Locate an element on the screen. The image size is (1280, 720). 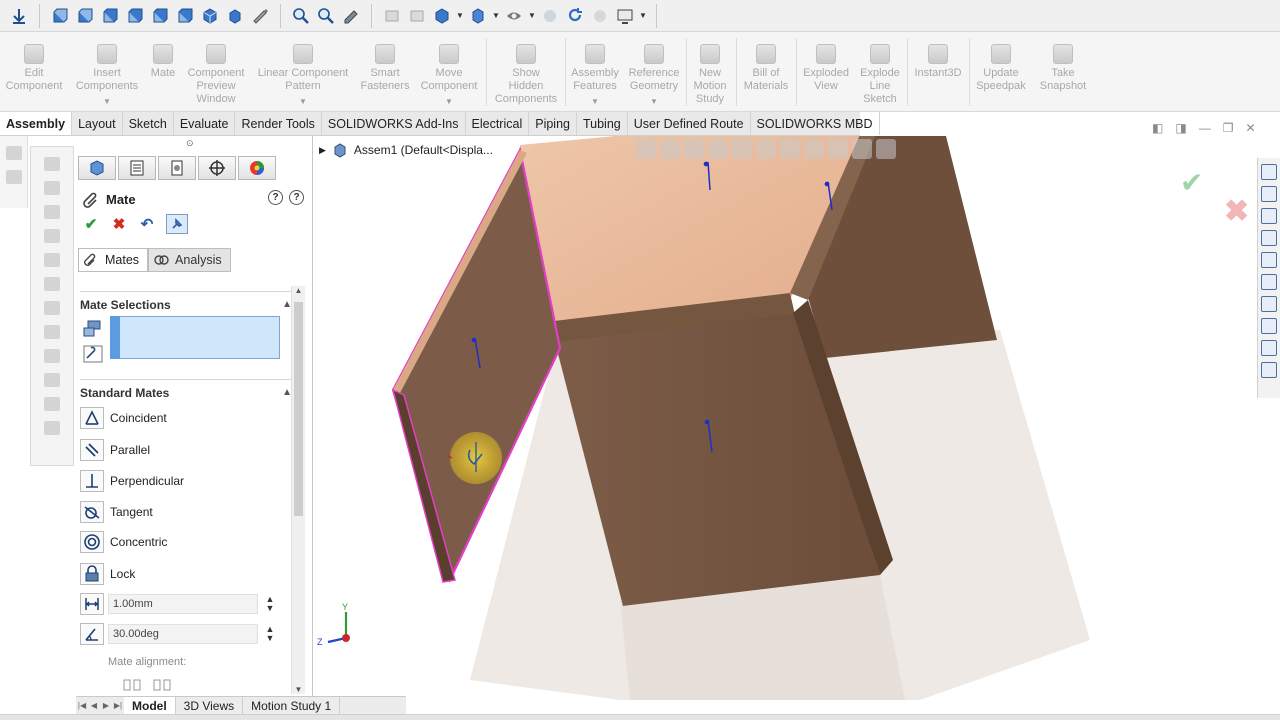
anti-aligned-icon is located at coordinates (162, 685).